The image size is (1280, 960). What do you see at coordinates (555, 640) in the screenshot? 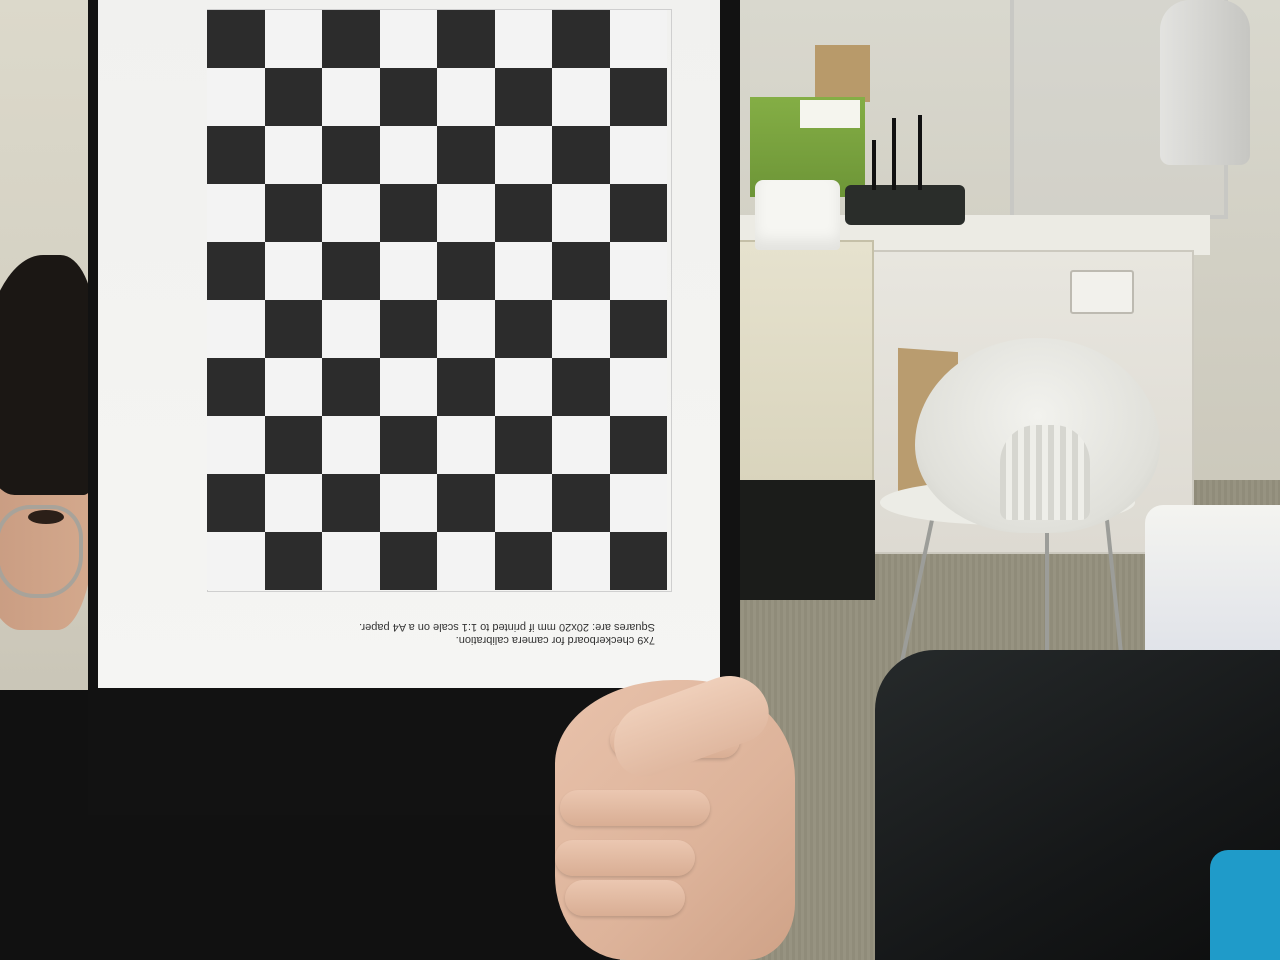
I see `caption-line-1: 7x9 checkerboard for camera calibration.` at bounding box center [555, 640].